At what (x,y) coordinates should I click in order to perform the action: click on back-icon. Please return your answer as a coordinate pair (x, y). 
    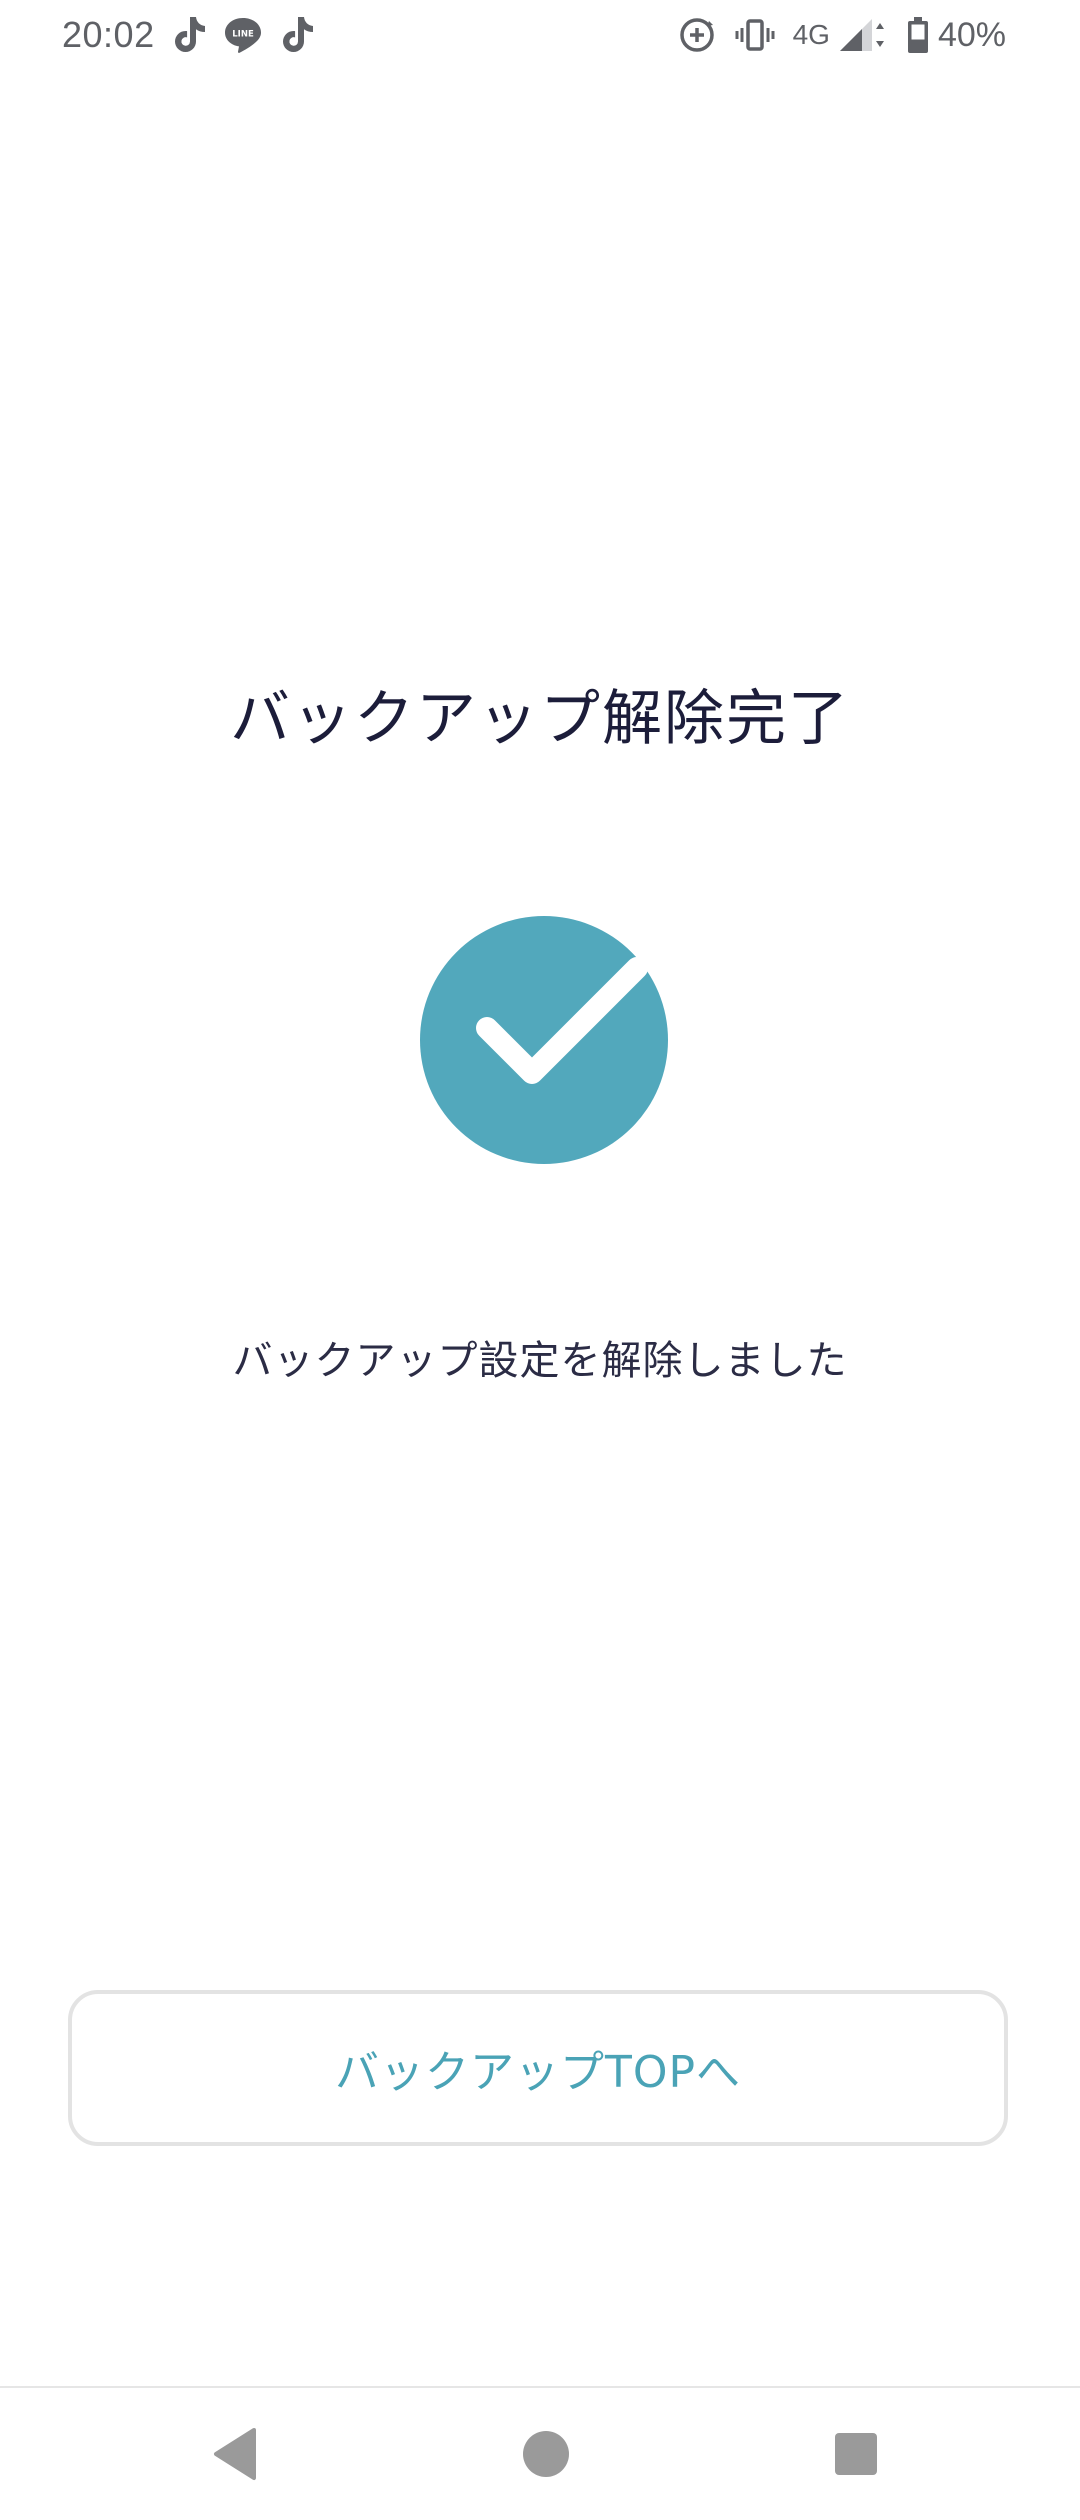
    Looking at the image, I should click on (236, 2454).